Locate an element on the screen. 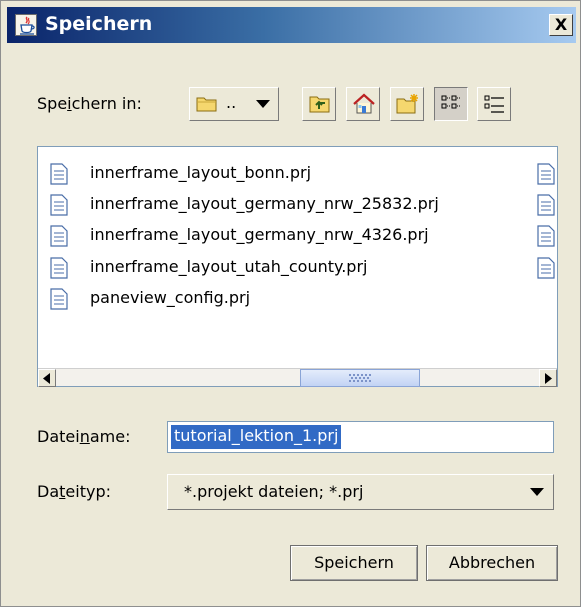 This screenshot has width=581, height=607. filename-input: tutorial_lektion_1.prj is located at coordinates (360, 437).